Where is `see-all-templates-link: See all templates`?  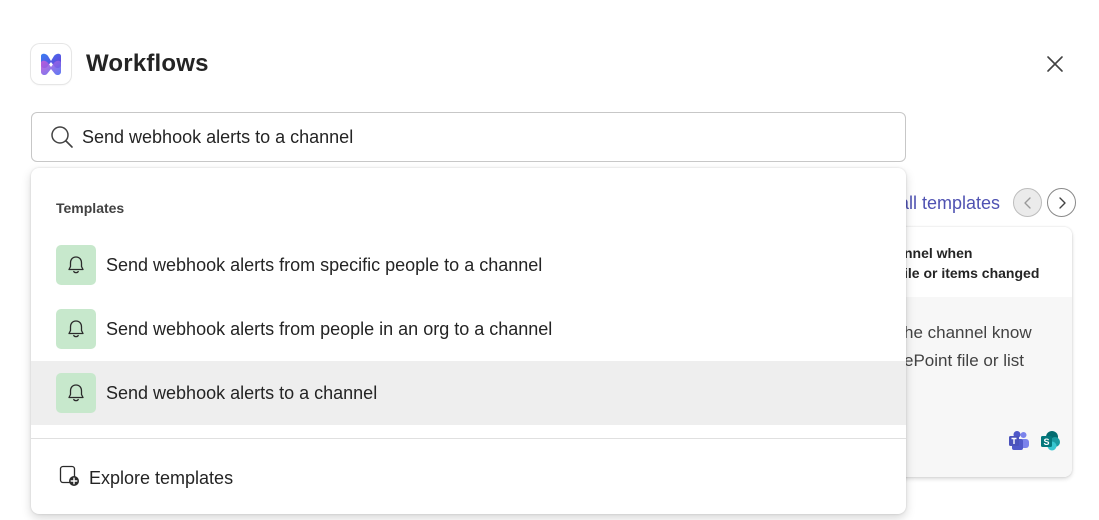
see-all-templates-link: See all templates is located at coordinates (945, 203).